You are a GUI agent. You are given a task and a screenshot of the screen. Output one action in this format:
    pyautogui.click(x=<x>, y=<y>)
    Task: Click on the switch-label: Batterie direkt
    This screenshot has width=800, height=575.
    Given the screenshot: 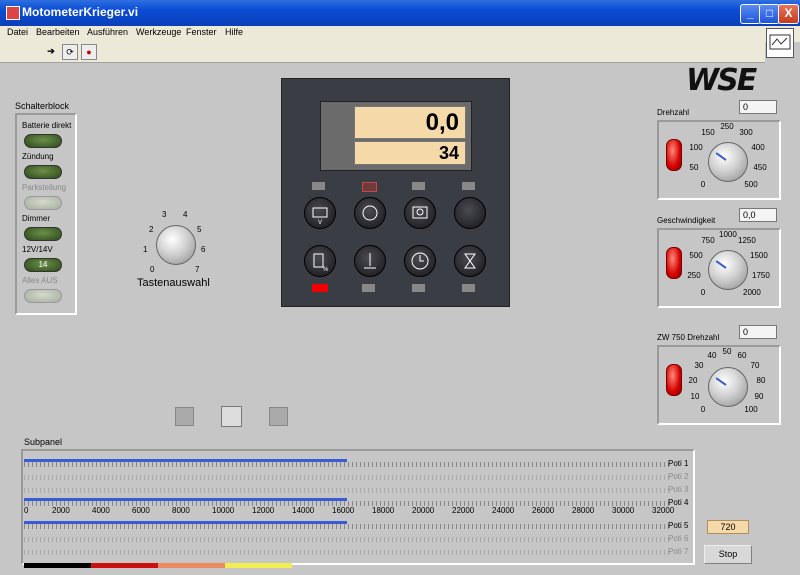 What is the action you would take?
    pyautogui.click(x=47, y=125)
    